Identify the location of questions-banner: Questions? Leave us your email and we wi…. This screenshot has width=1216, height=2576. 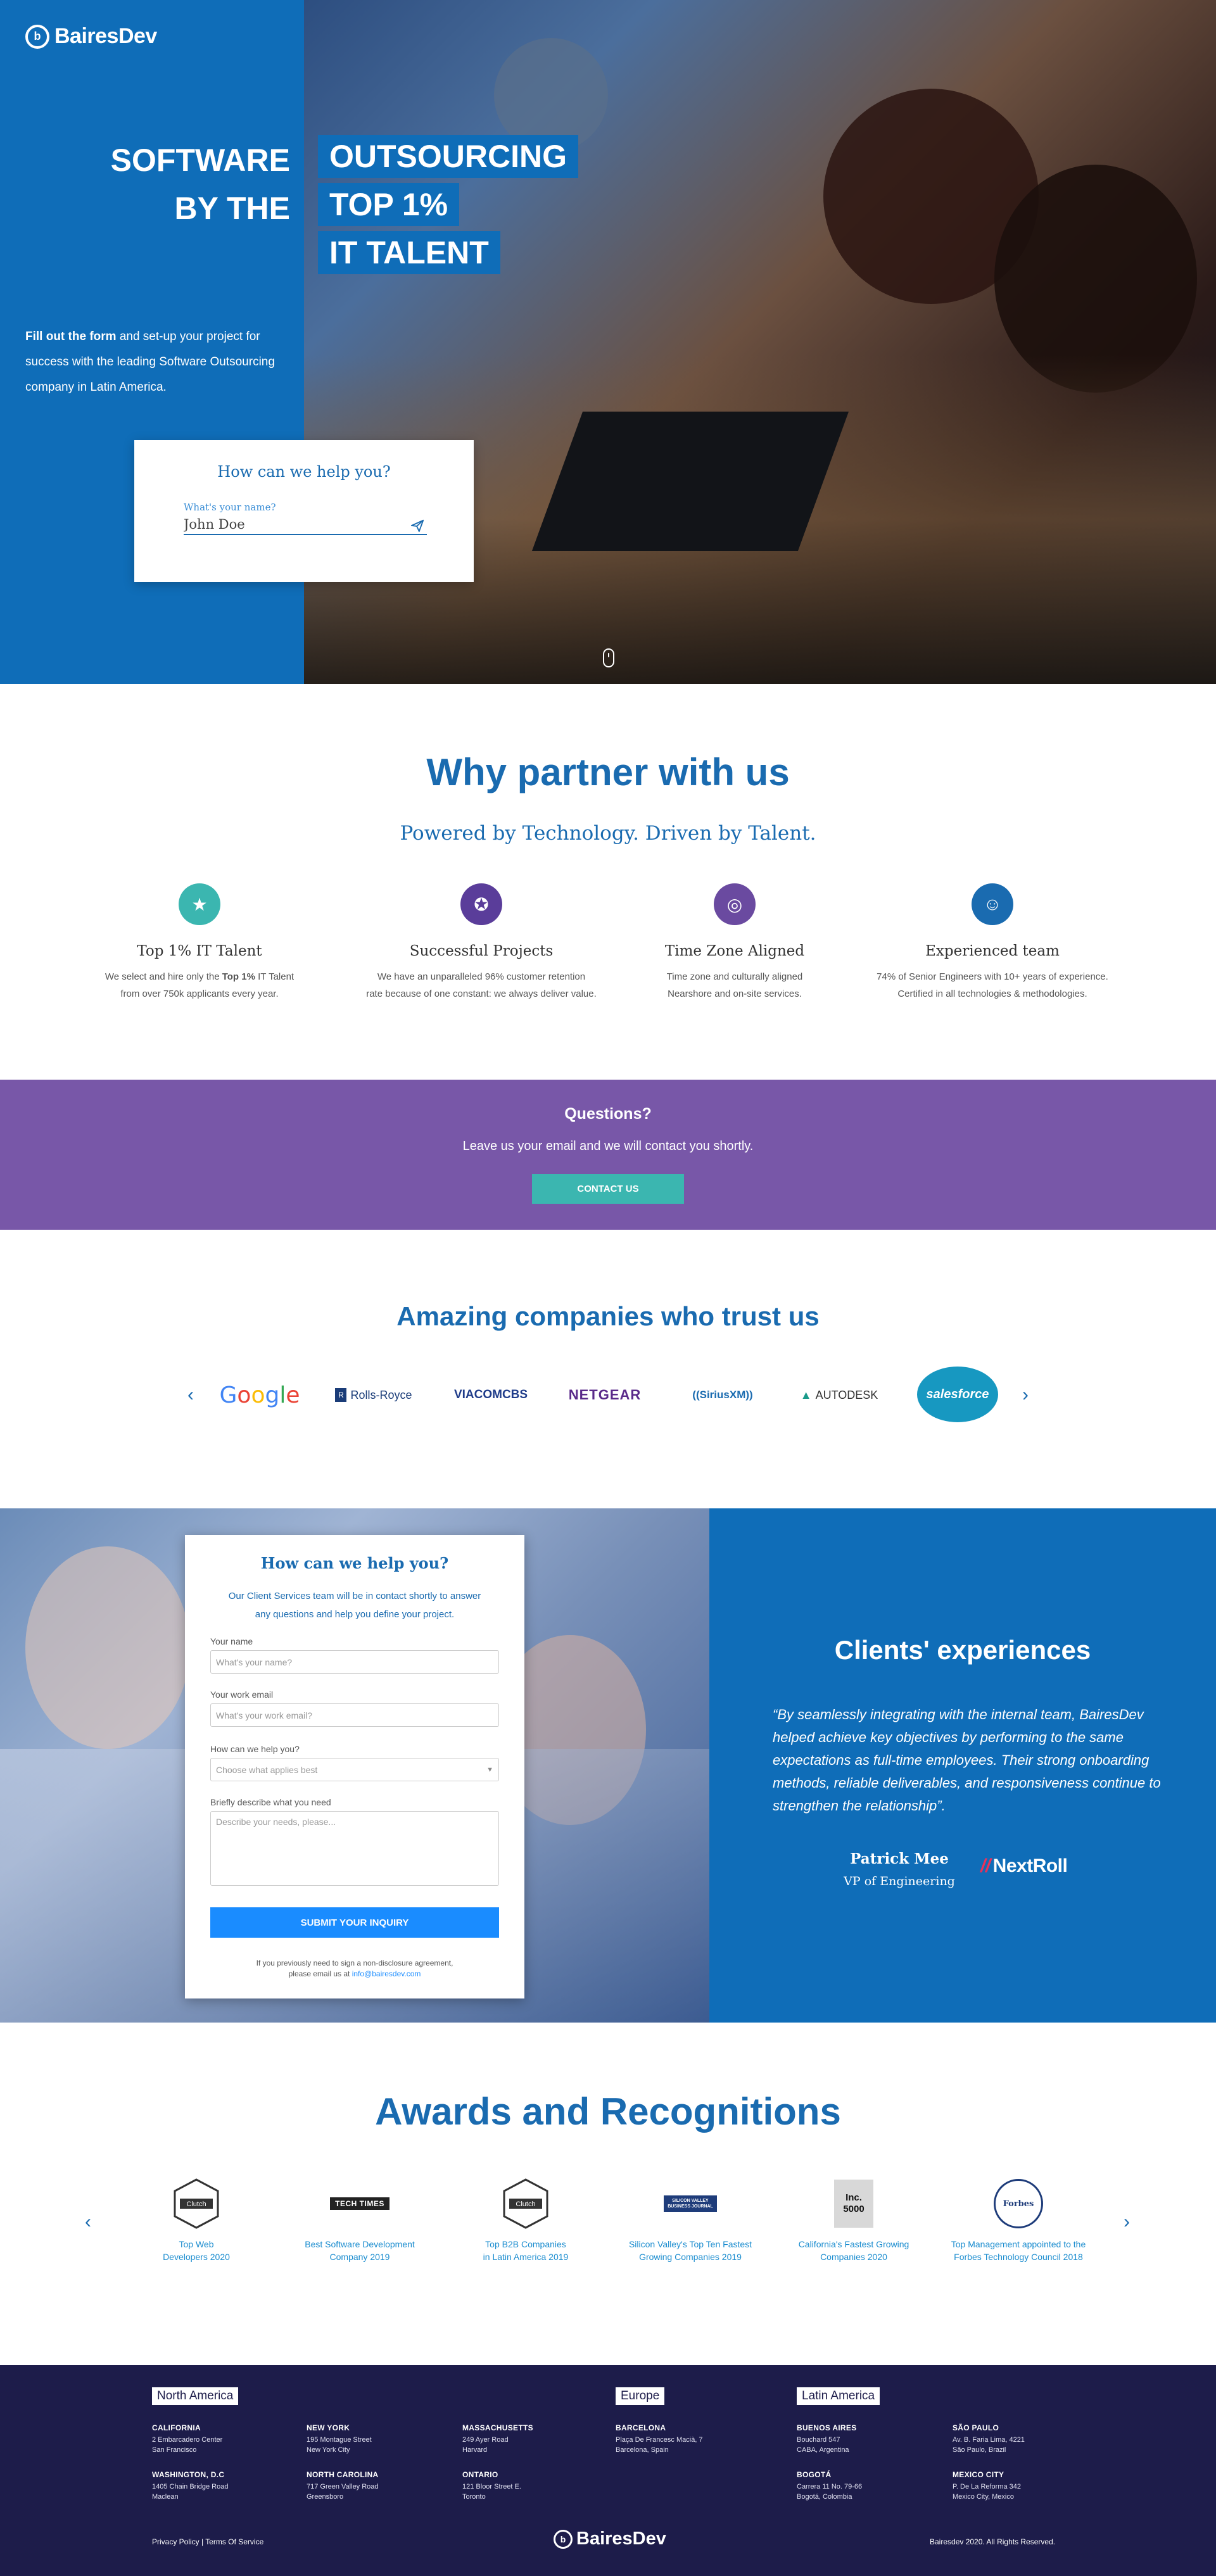
(608, 1155).